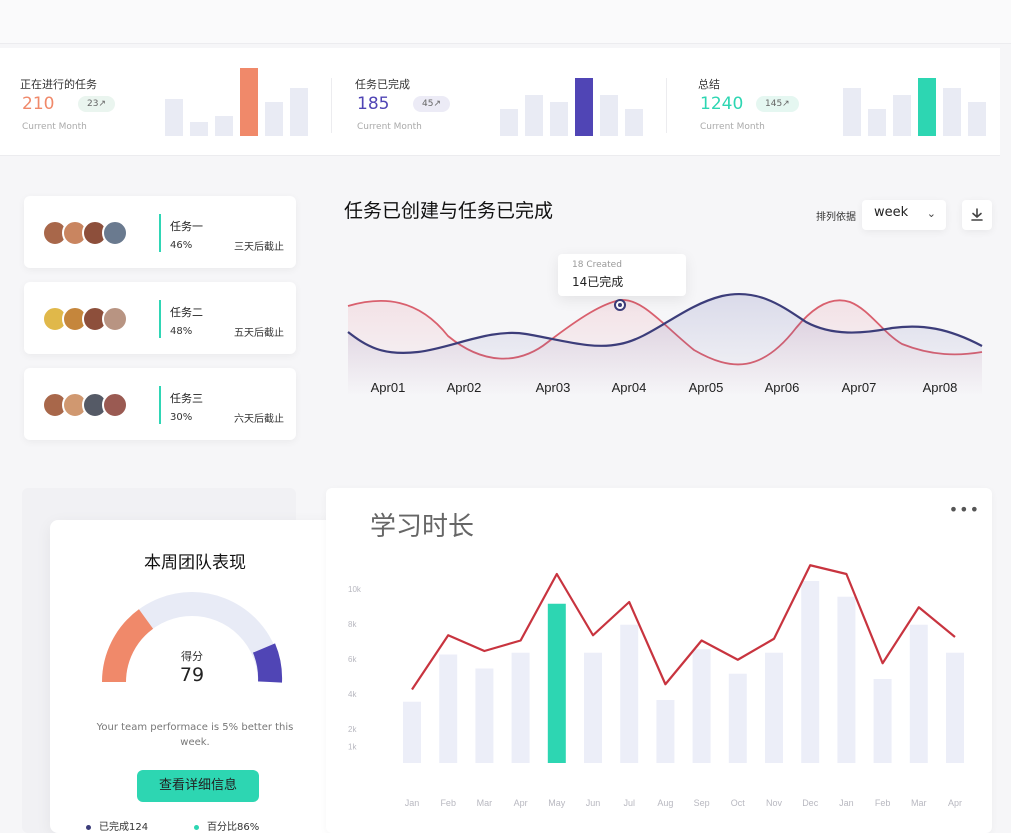  What do you see at coordinates (160, 232) in the screenshot?
I see `task-card-1: 任务一 46% 三天后截止` at bounding box center [160, 232].